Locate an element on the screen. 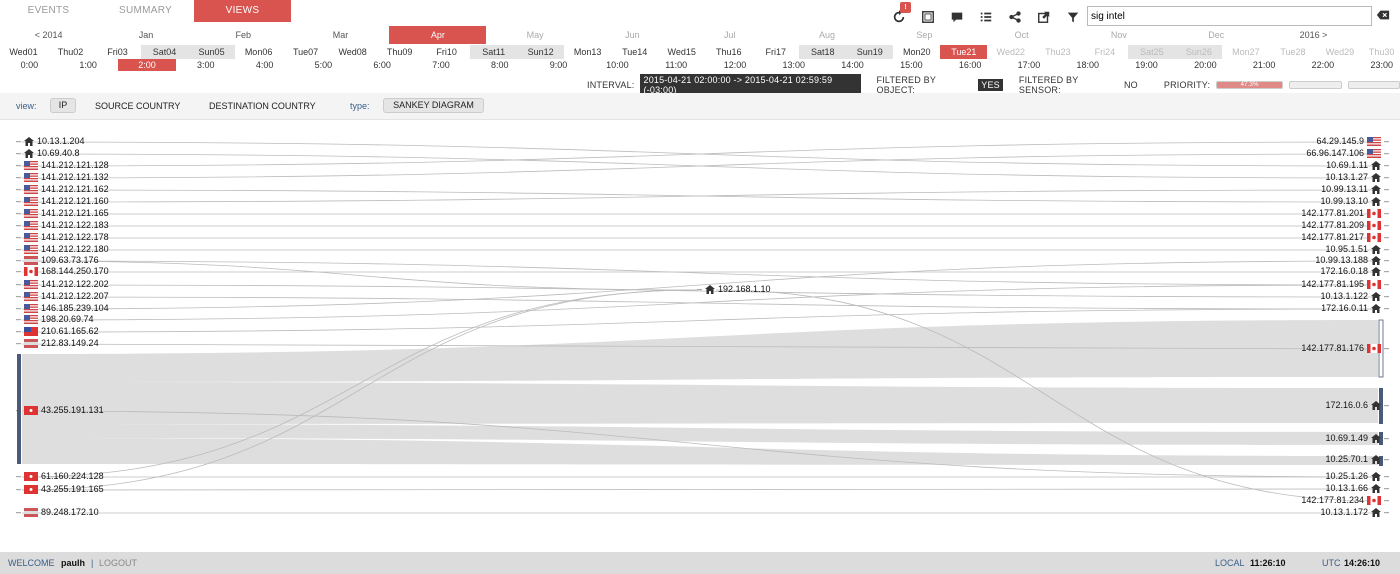 This screenshot has height=574, width=1400. sources-node: – 10.13.1.204 is located at coordinates (50, 141).